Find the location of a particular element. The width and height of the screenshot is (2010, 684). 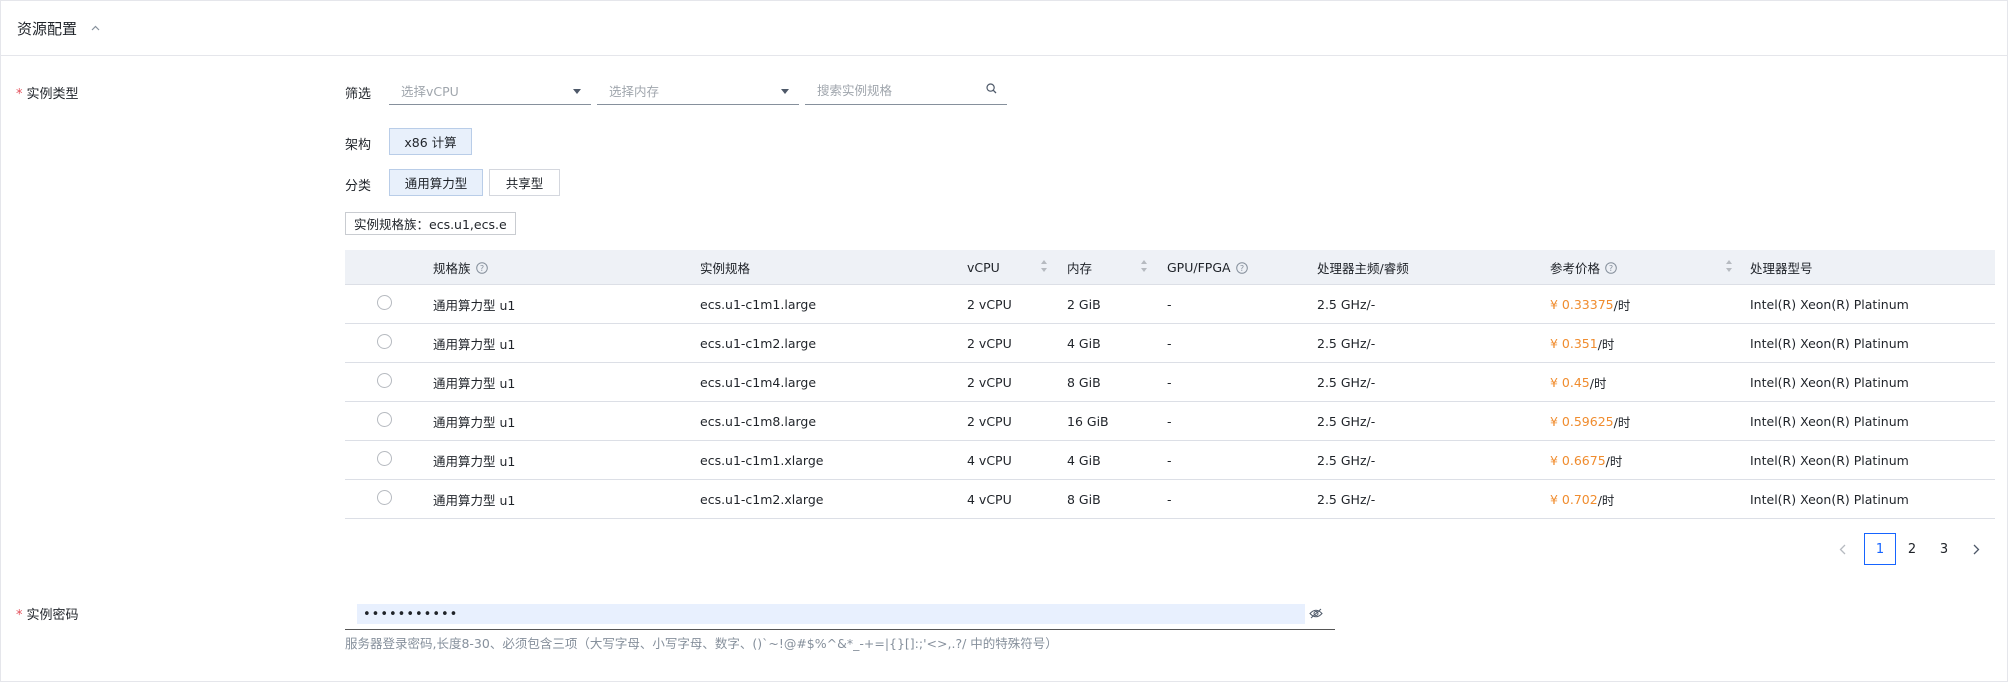

header-freq: 处理器主频/睿频 is located at coordinates (1363, 268).